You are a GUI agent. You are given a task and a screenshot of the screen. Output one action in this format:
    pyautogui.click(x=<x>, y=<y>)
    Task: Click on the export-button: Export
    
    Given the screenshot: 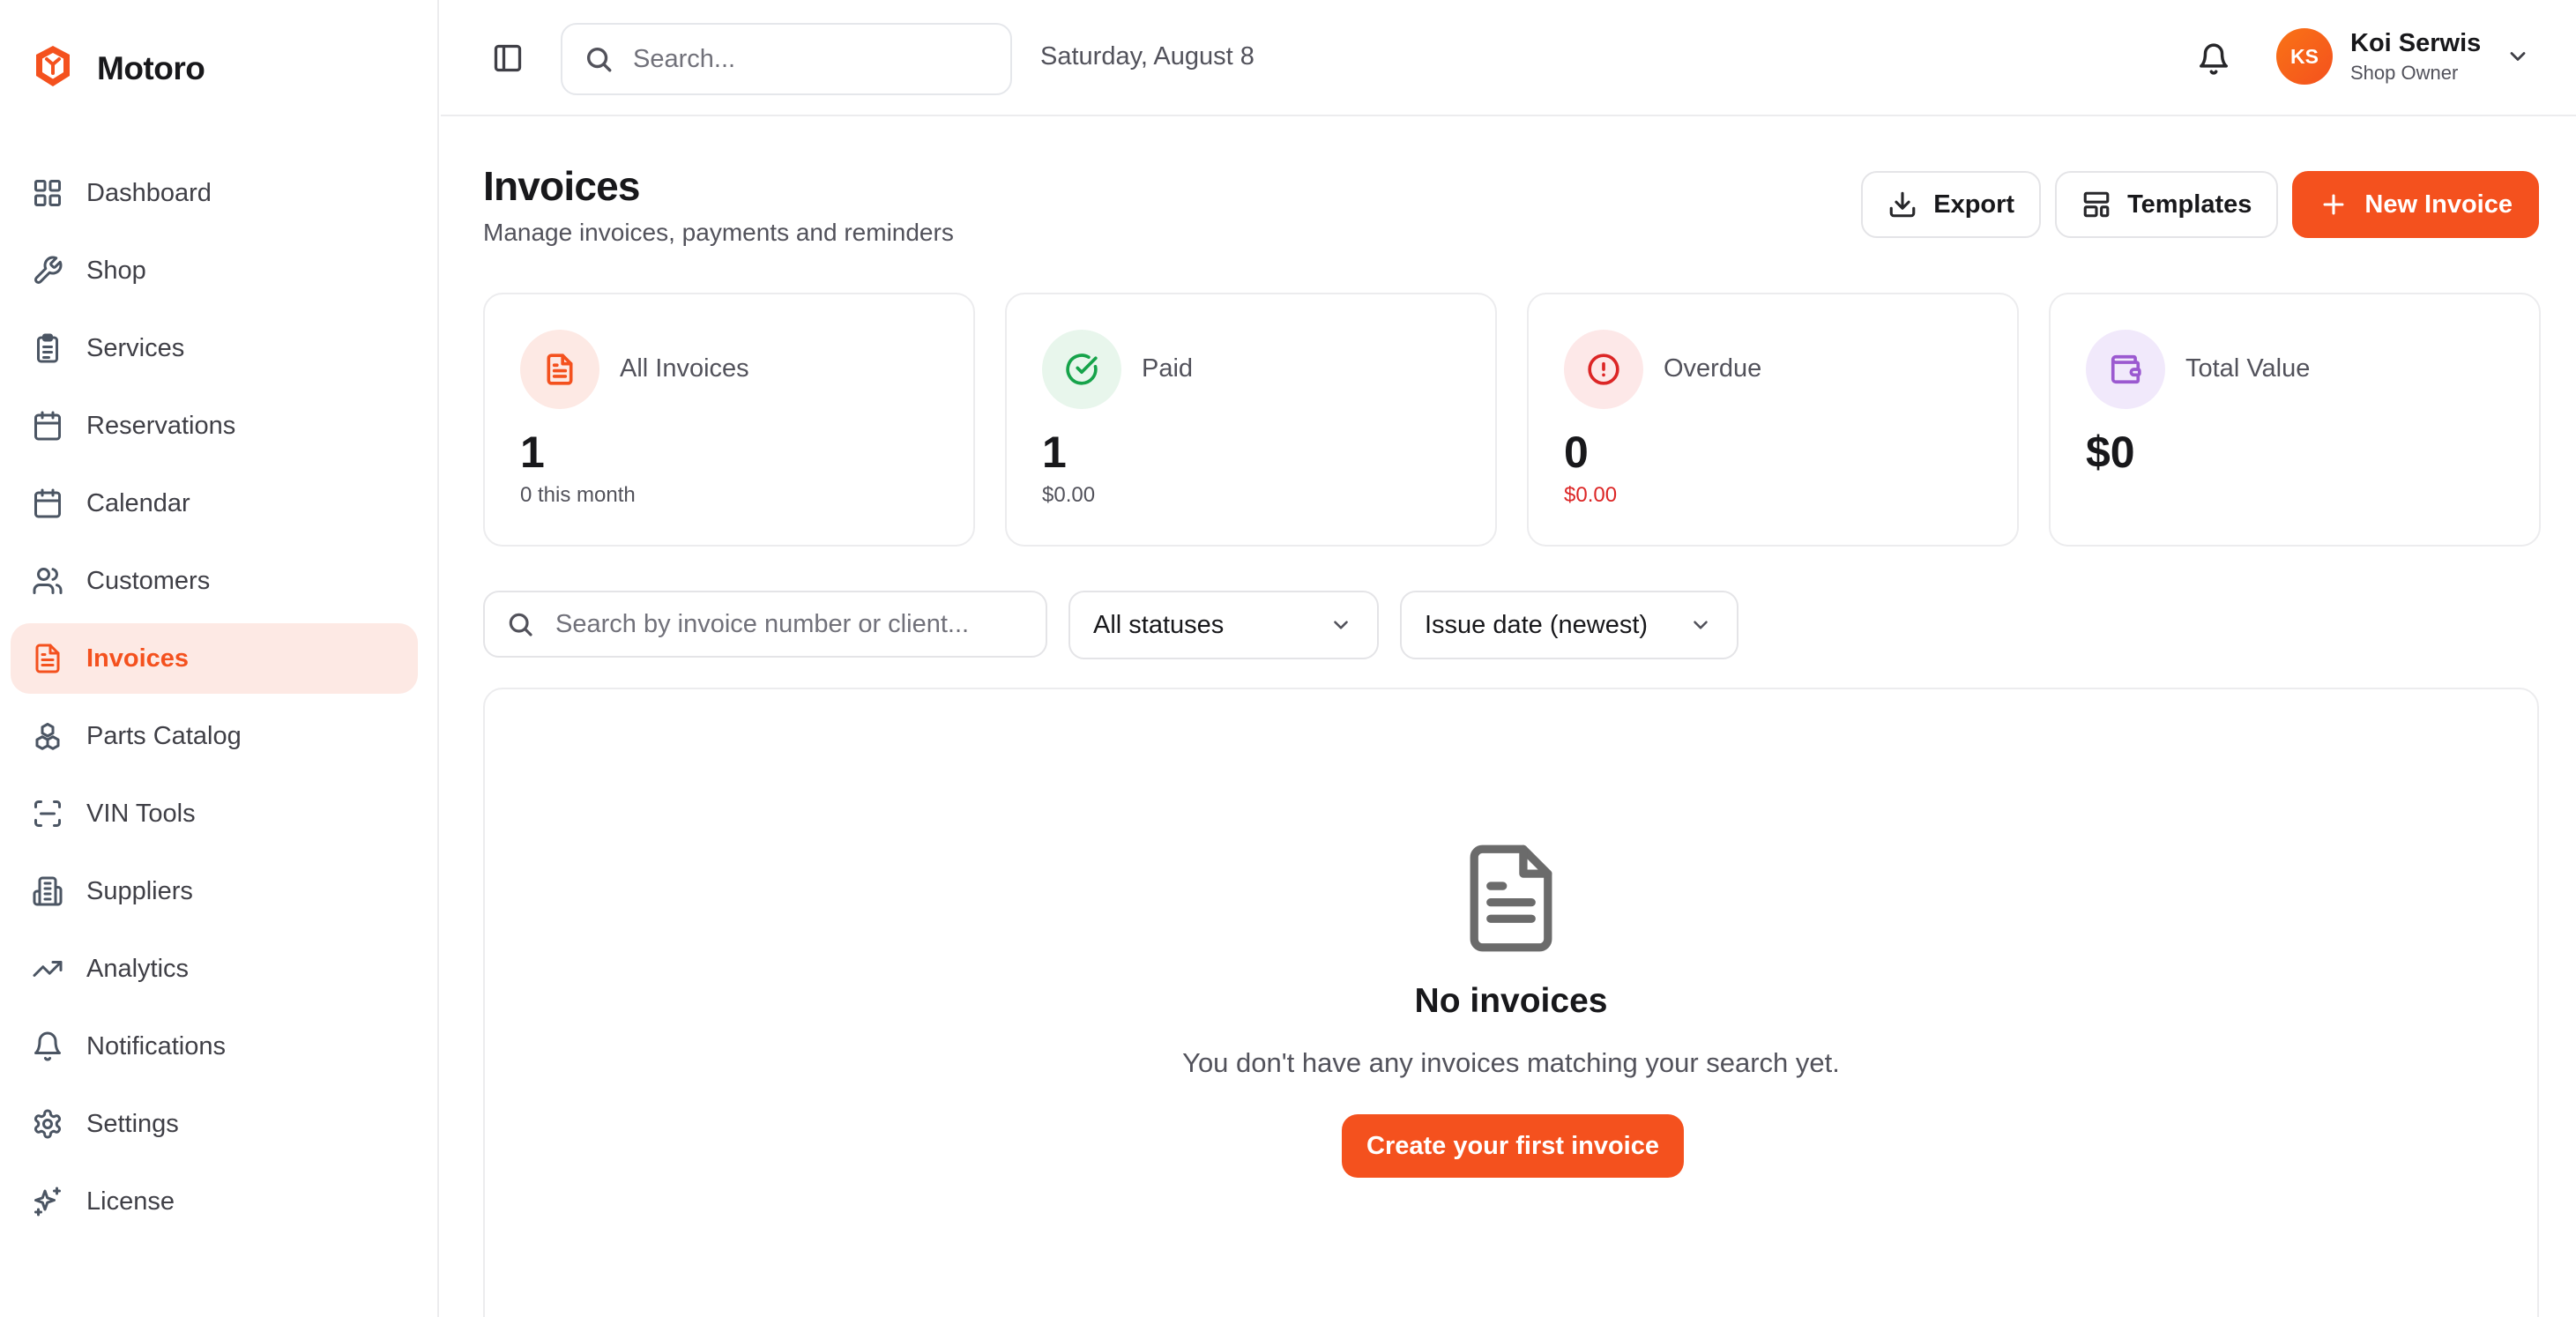 What is the action you would take?
    pyautogui.click(x=1952, y=204)
    